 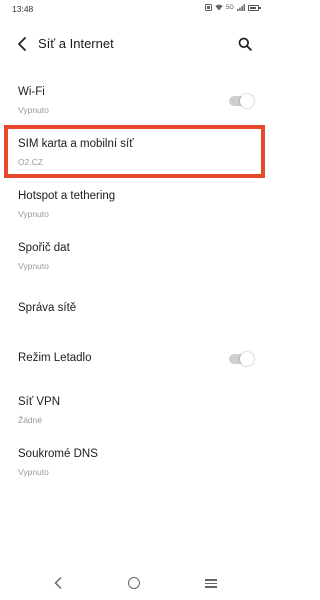 What do you see at coordinates (55, 358) in the screenshot?
I see `airplane-mode-title: Režim Letadlo` at bounding box center [55, 358].